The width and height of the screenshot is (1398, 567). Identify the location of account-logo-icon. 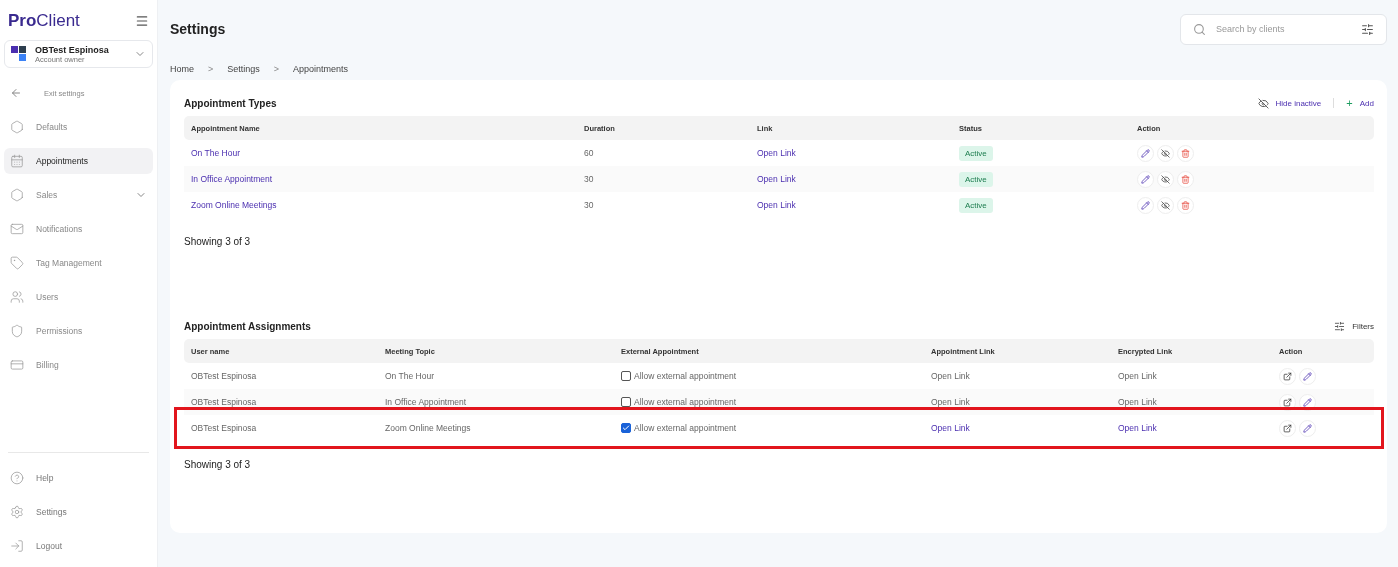
(19, 54).